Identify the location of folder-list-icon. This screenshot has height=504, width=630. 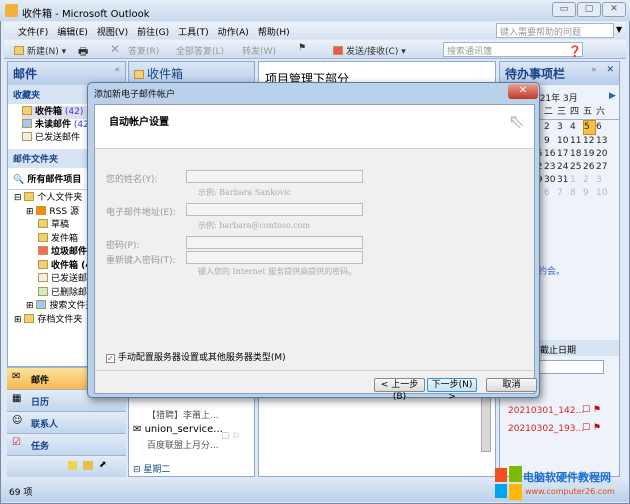
(88, 465).